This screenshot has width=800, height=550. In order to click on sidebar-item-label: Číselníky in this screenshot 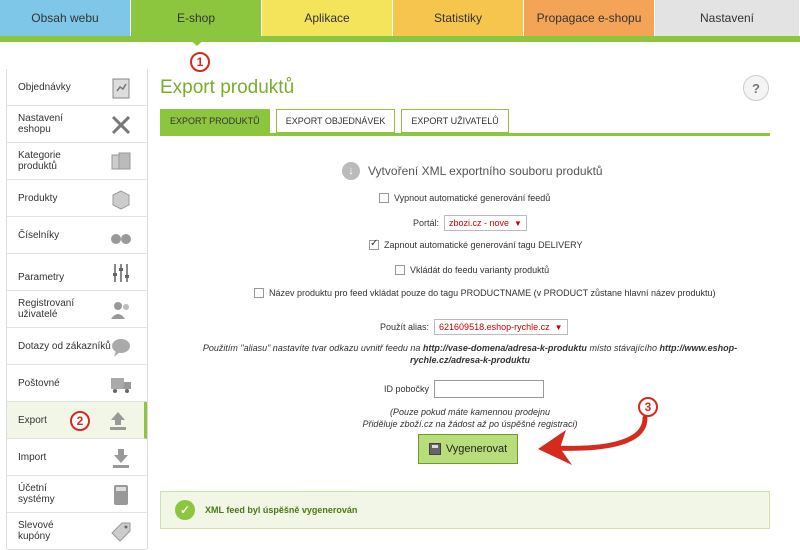, I will do `click(39, 235)`.